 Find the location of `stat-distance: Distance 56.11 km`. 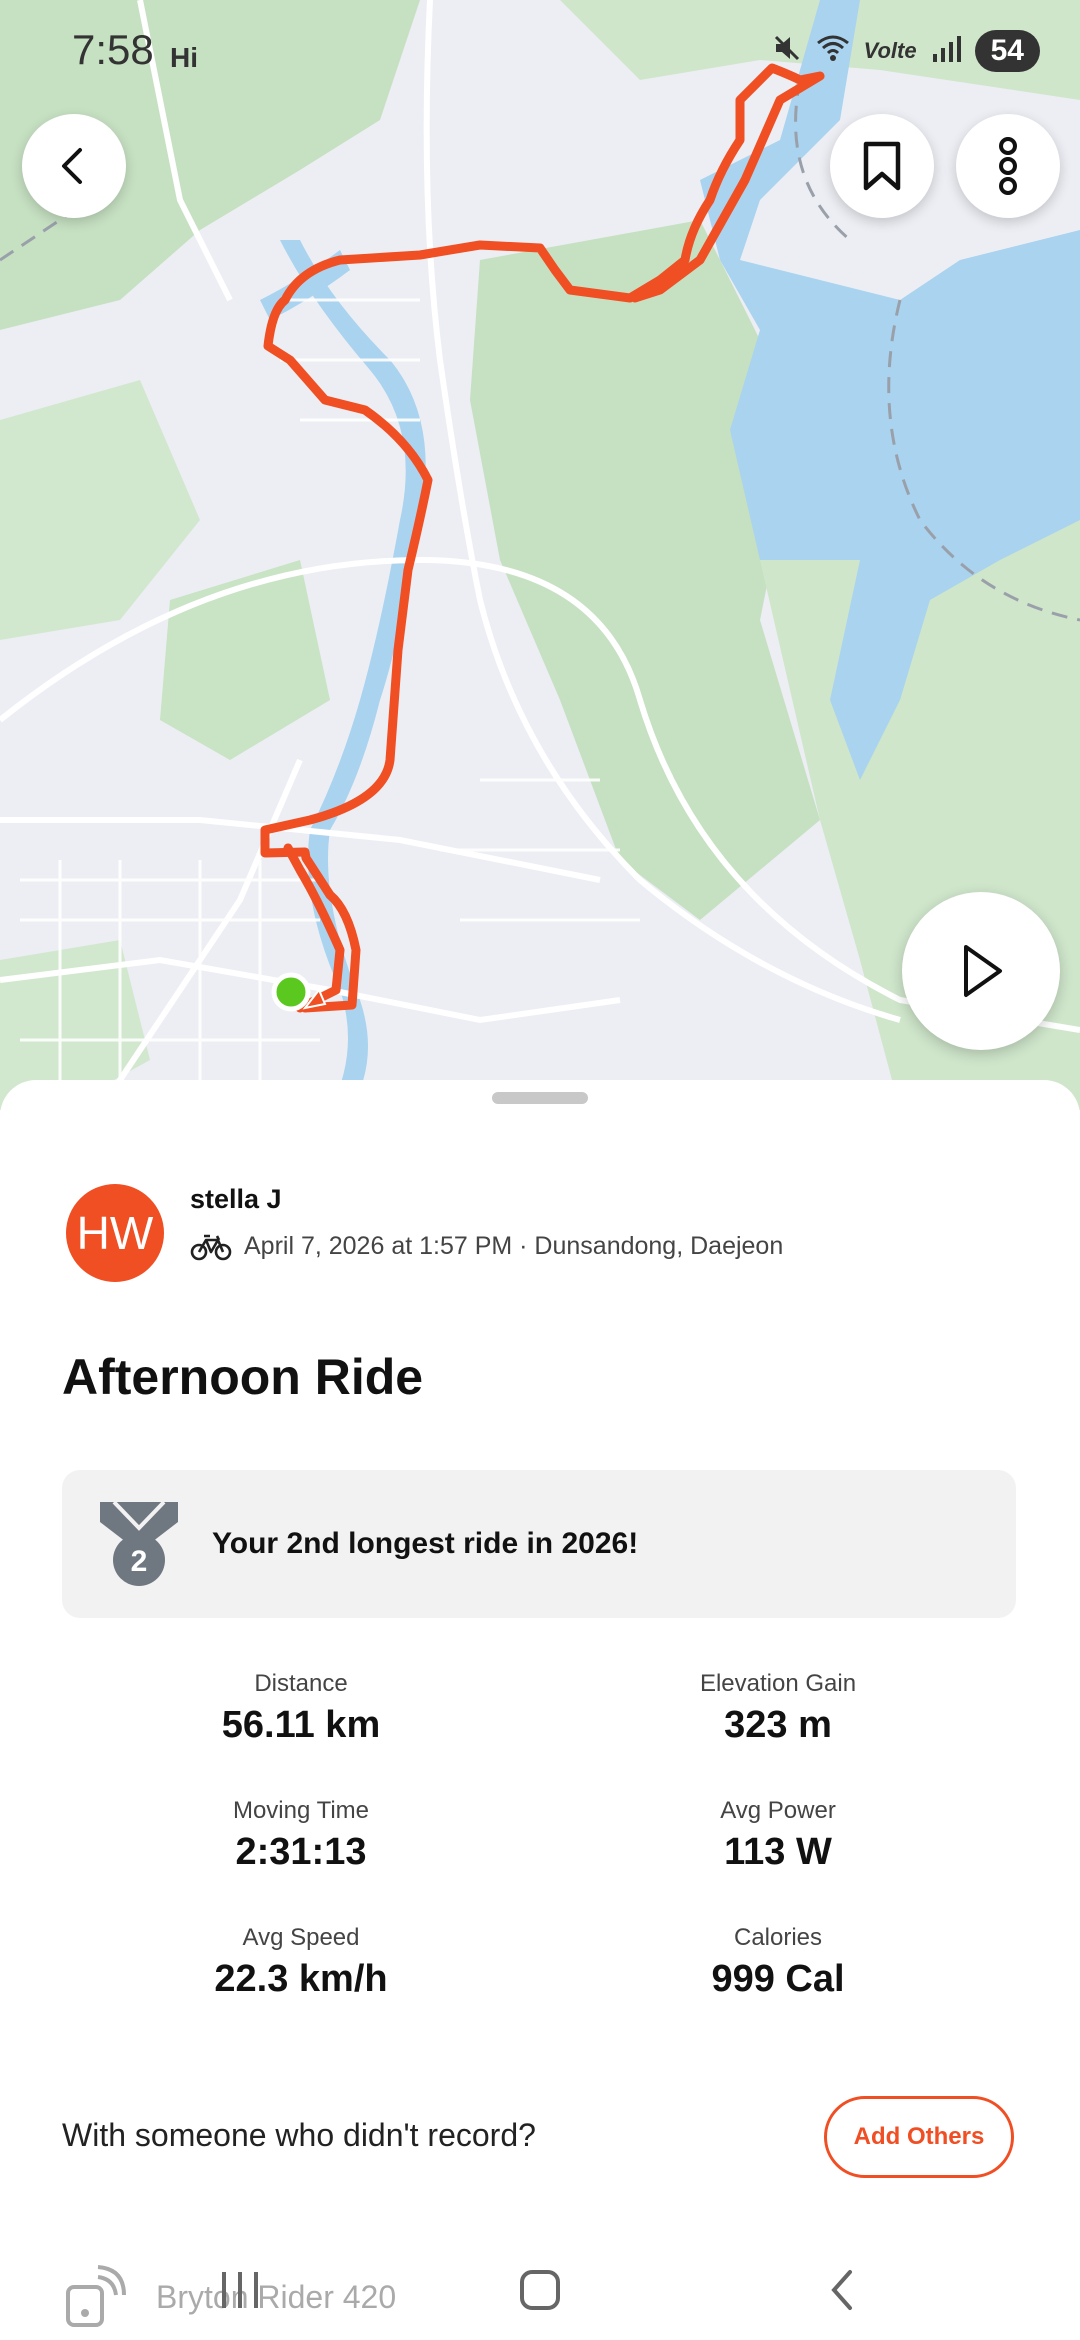

stat-distance: Distance 56.11 km is located at coordinates (301, 1708).